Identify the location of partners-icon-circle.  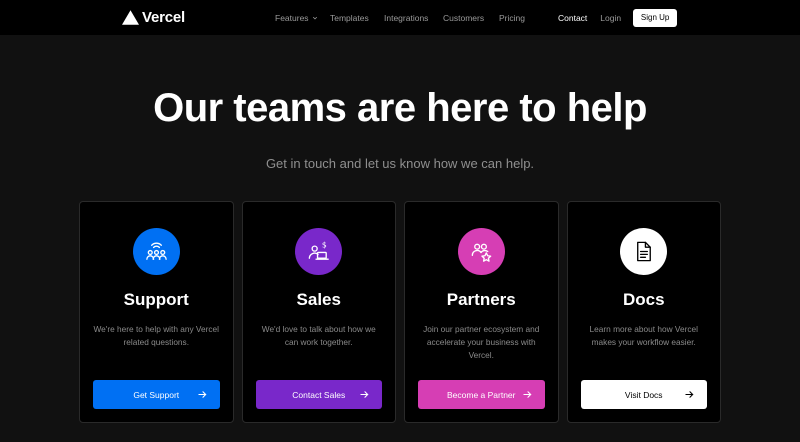
(481, 251).